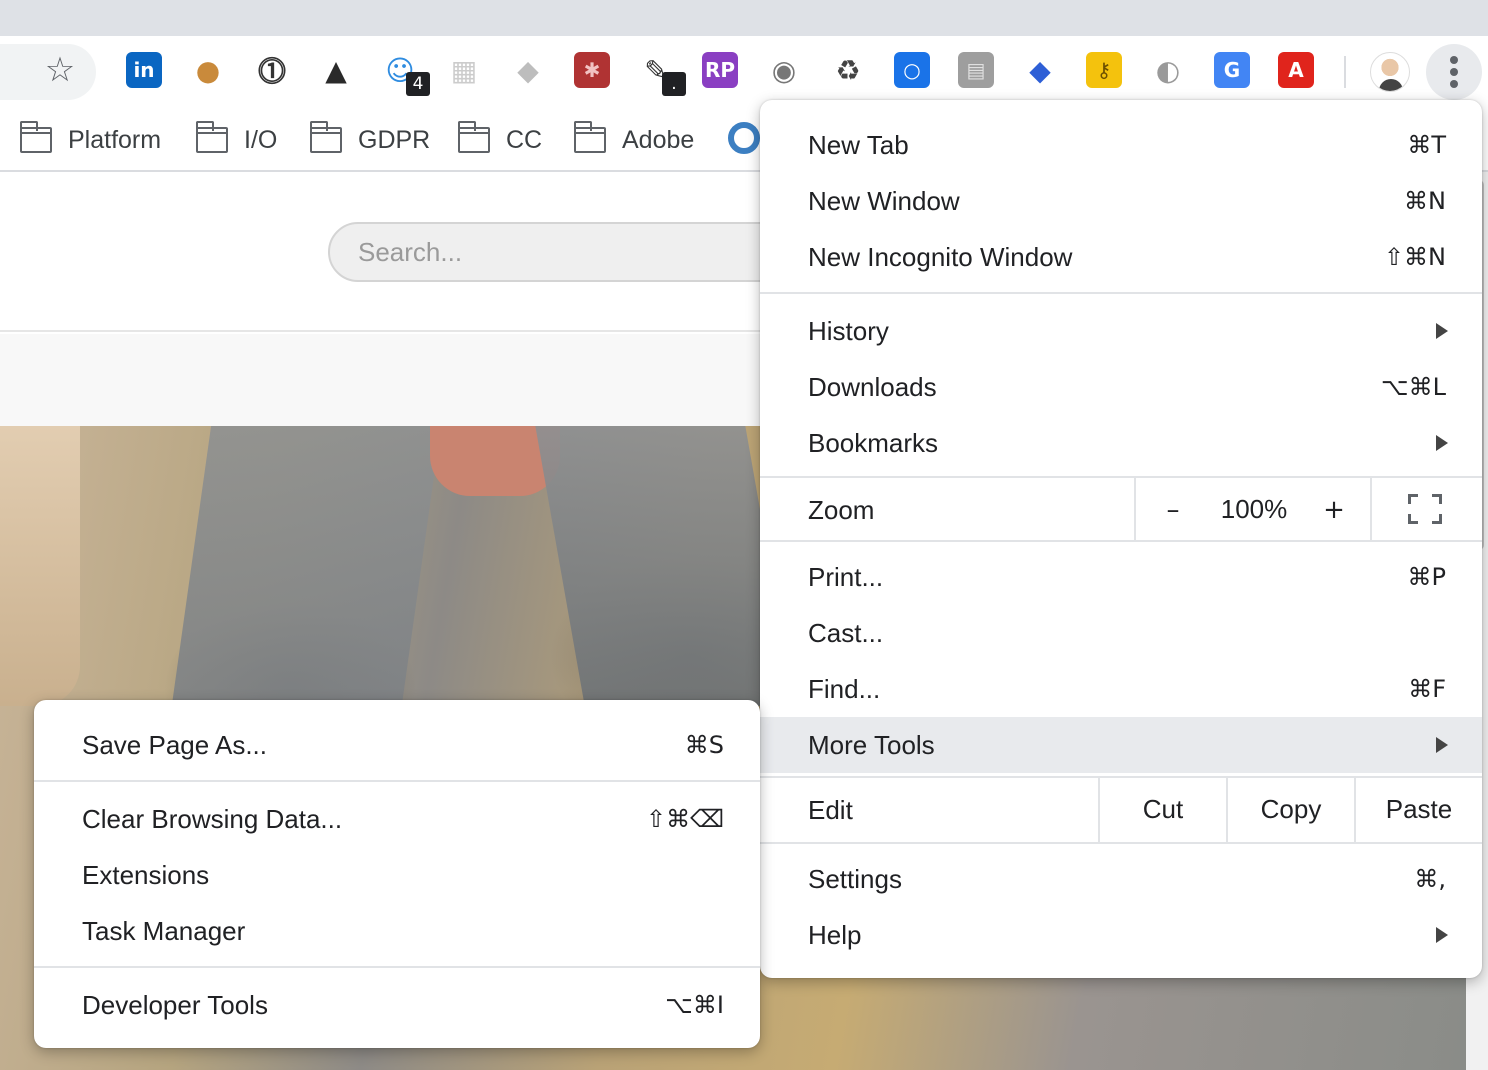 Image resolution: width=1488 pixels, height=1070 pixels. Describe the element at coordinates (397, 745) in the screenshot. I see `menu-item-save-page-as: Save Page As... ⌘S` at that location.